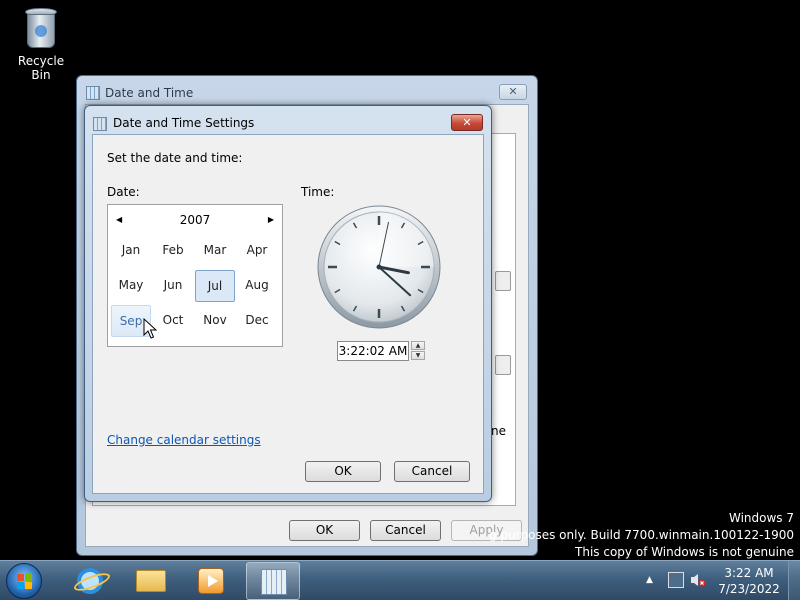 Image resolution: width=800 pixels, height=600 pixels. I want to click on month-oct: Oct, so click(173, 321).